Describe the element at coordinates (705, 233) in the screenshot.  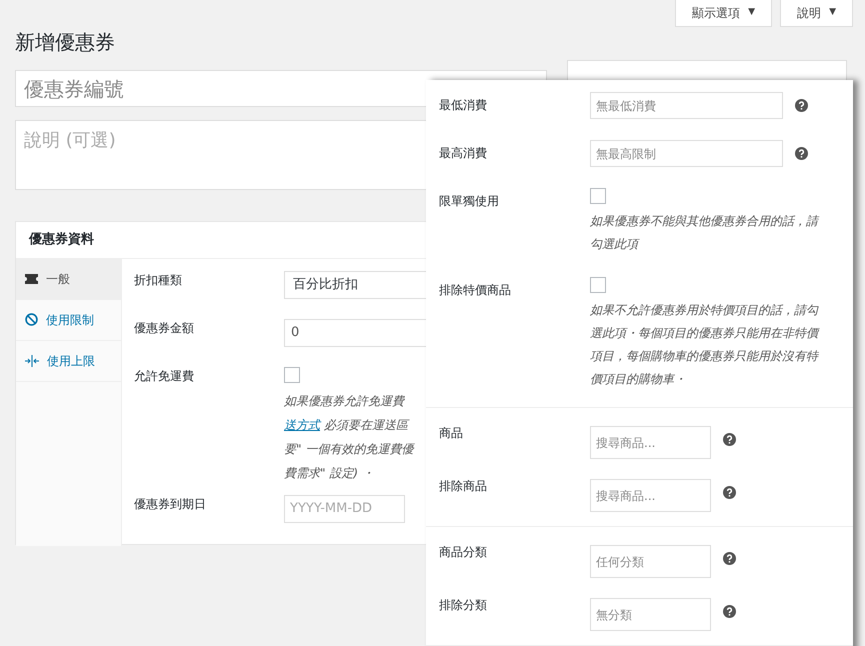
I see `help-text: 如果優惠券不能與其他優惠券合用的話，請勾選此項` at that location.